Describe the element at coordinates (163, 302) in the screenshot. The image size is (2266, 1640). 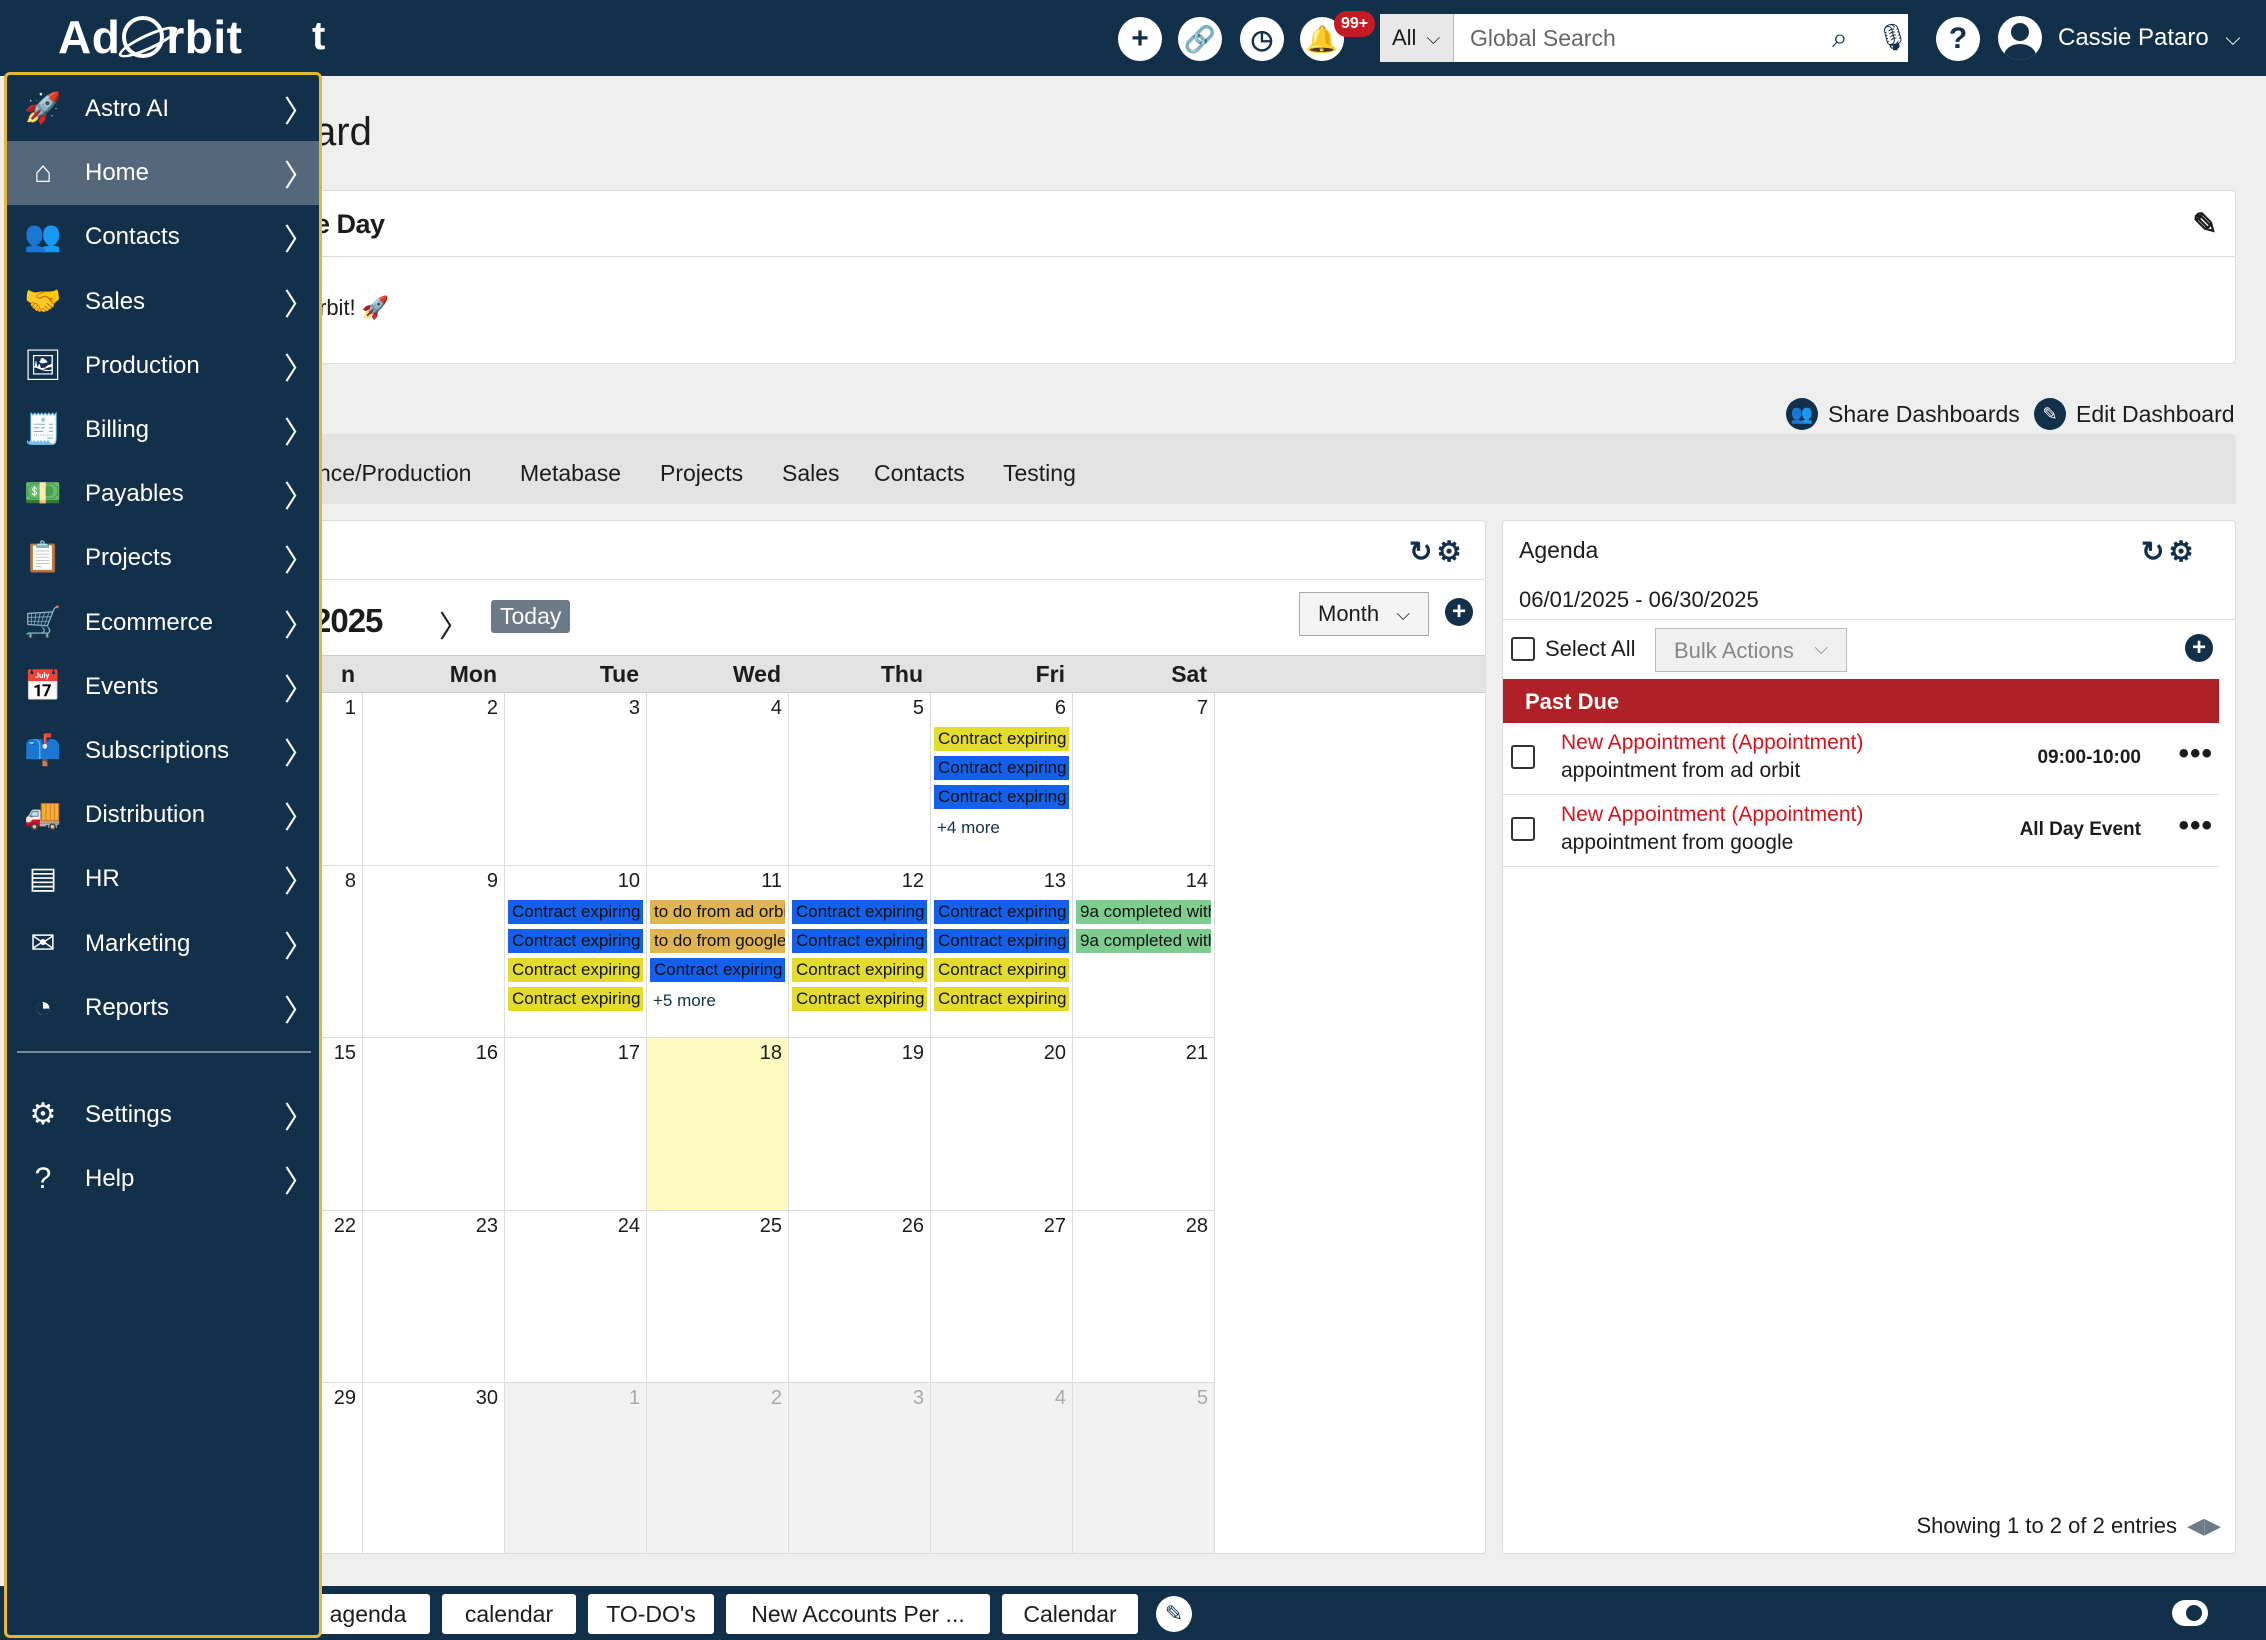
I see `sidebar-item-sales: 🤝 Sales 〉` at that location.